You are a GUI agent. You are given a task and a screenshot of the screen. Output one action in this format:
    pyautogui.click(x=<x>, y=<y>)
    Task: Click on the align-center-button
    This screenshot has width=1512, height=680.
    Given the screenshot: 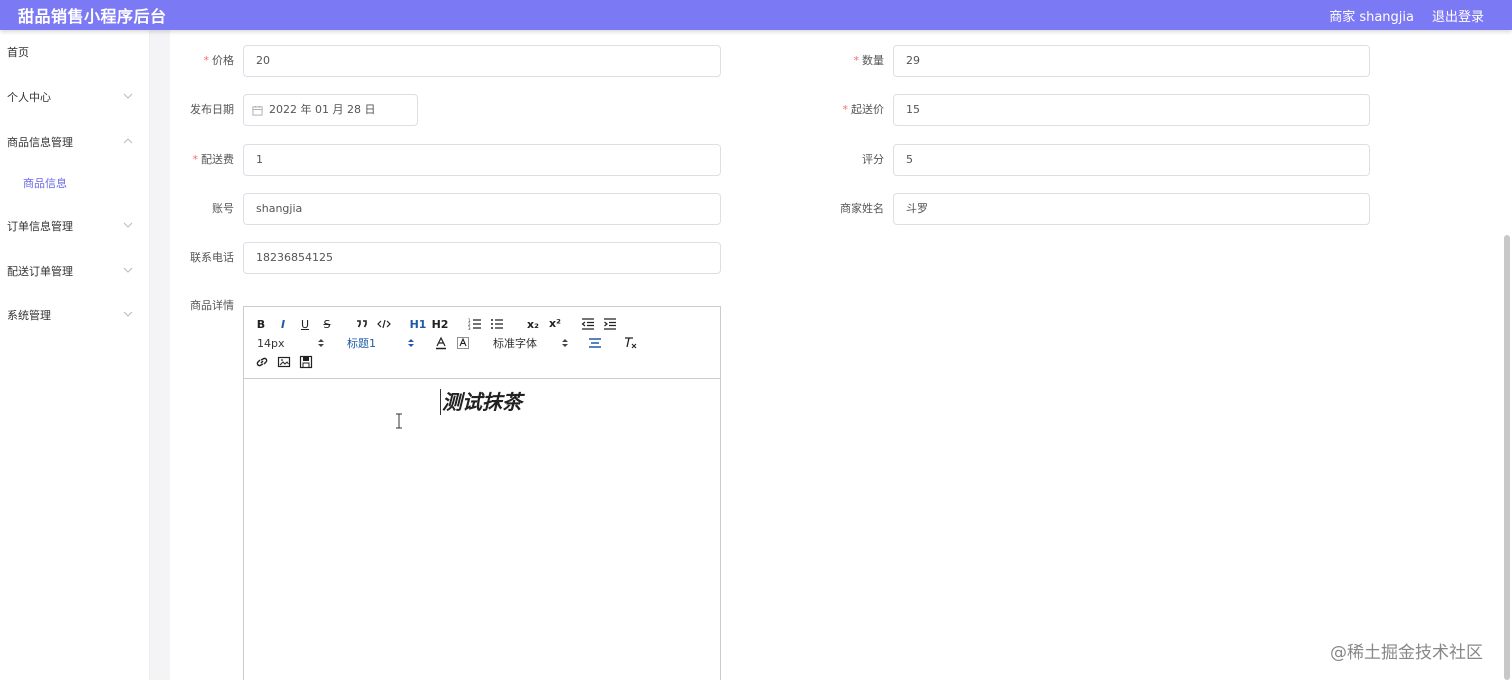 What is the action you would take?
    pyautogui.click(x=595, y=343)
    